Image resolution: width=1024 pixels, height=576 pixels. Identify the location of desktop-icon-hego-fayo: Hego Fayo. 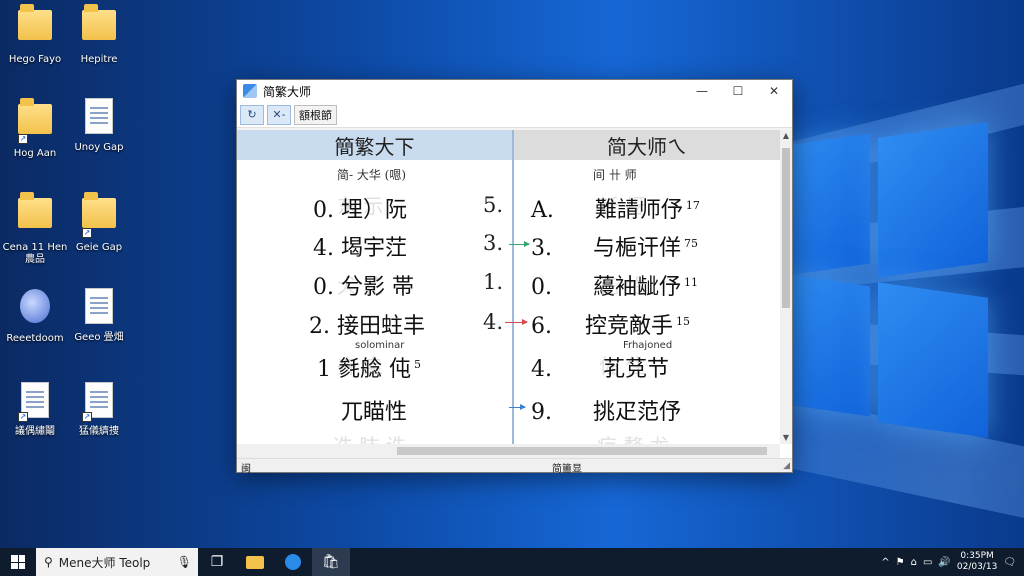
(35, 34).